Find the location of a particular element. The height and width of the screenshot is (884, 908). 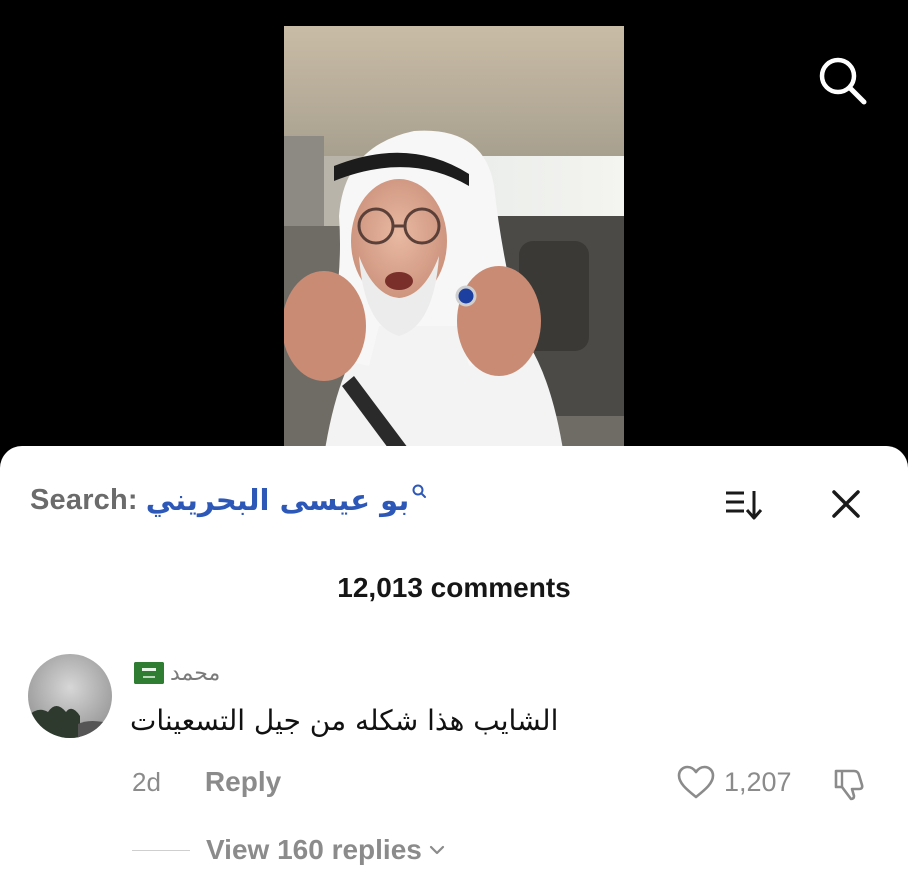

saudi-flag-icon is located at coordinates (149, 673).